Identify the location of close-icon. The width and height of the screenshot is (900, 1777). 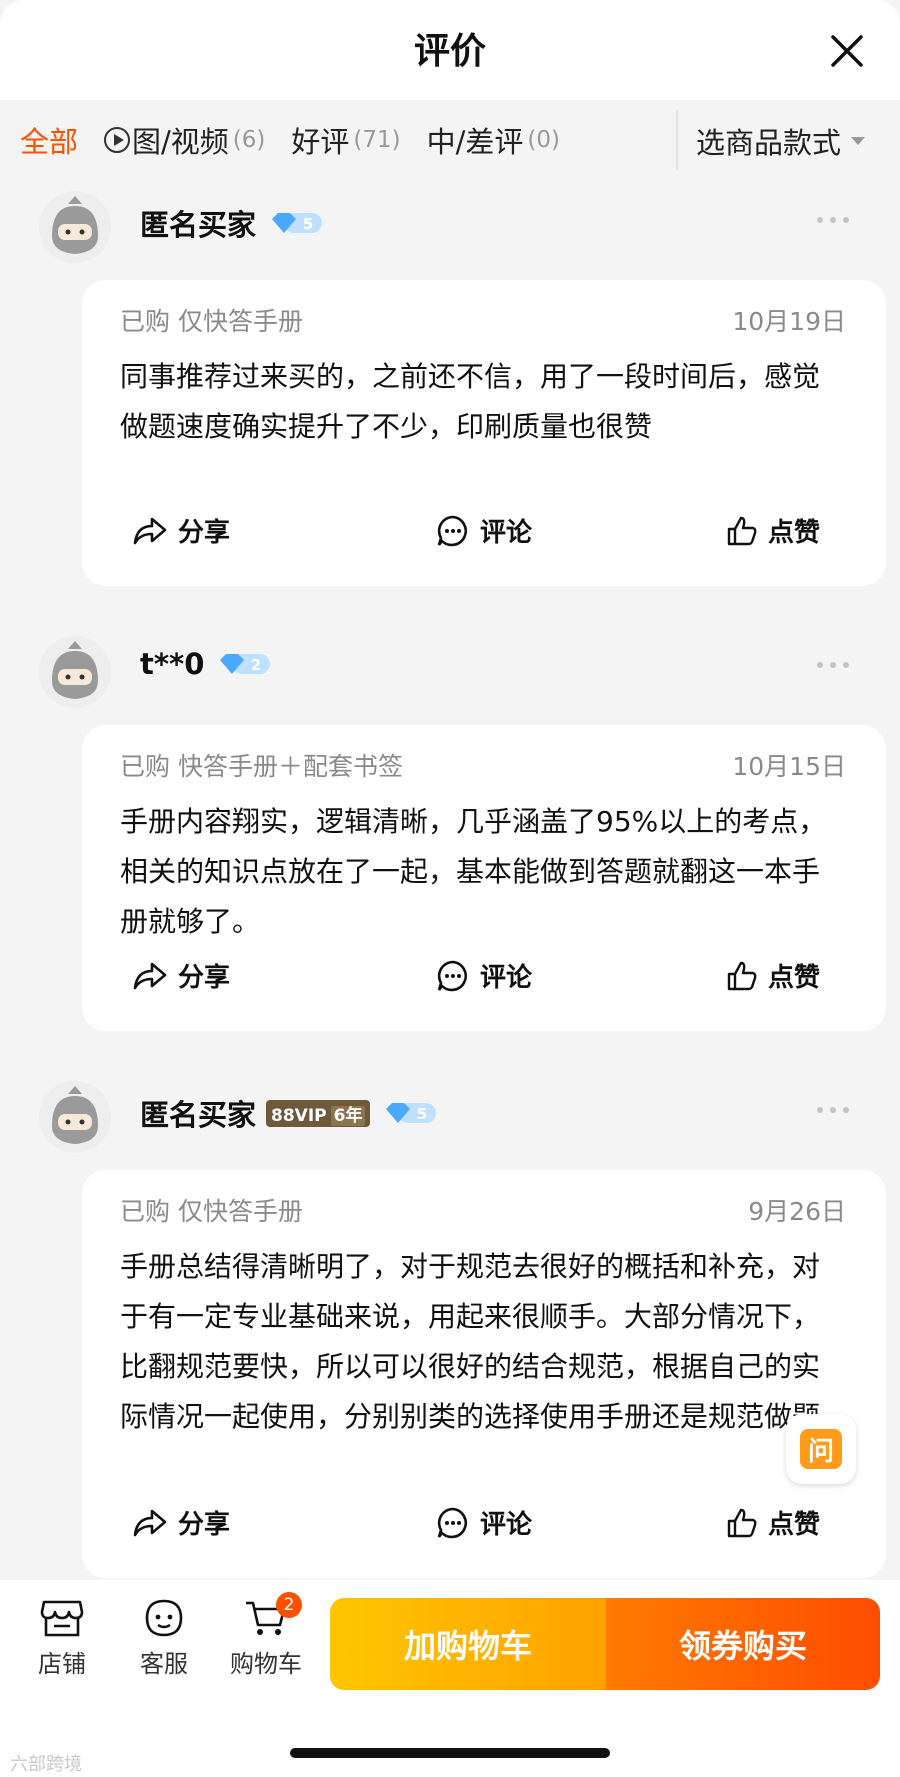
(847, 51).